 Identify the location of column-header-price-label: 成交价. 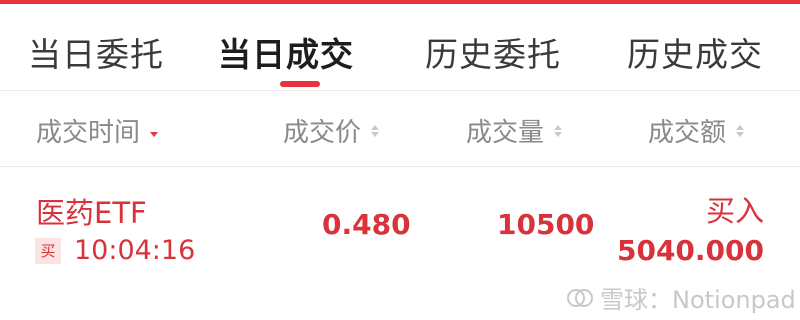
(322, 133).